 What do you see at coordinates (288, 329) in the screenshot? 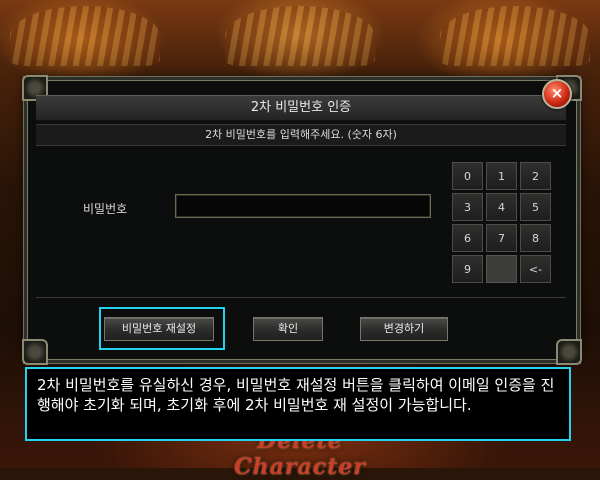
I see `confirm-button: 확인` at bounding box center [288, 329].